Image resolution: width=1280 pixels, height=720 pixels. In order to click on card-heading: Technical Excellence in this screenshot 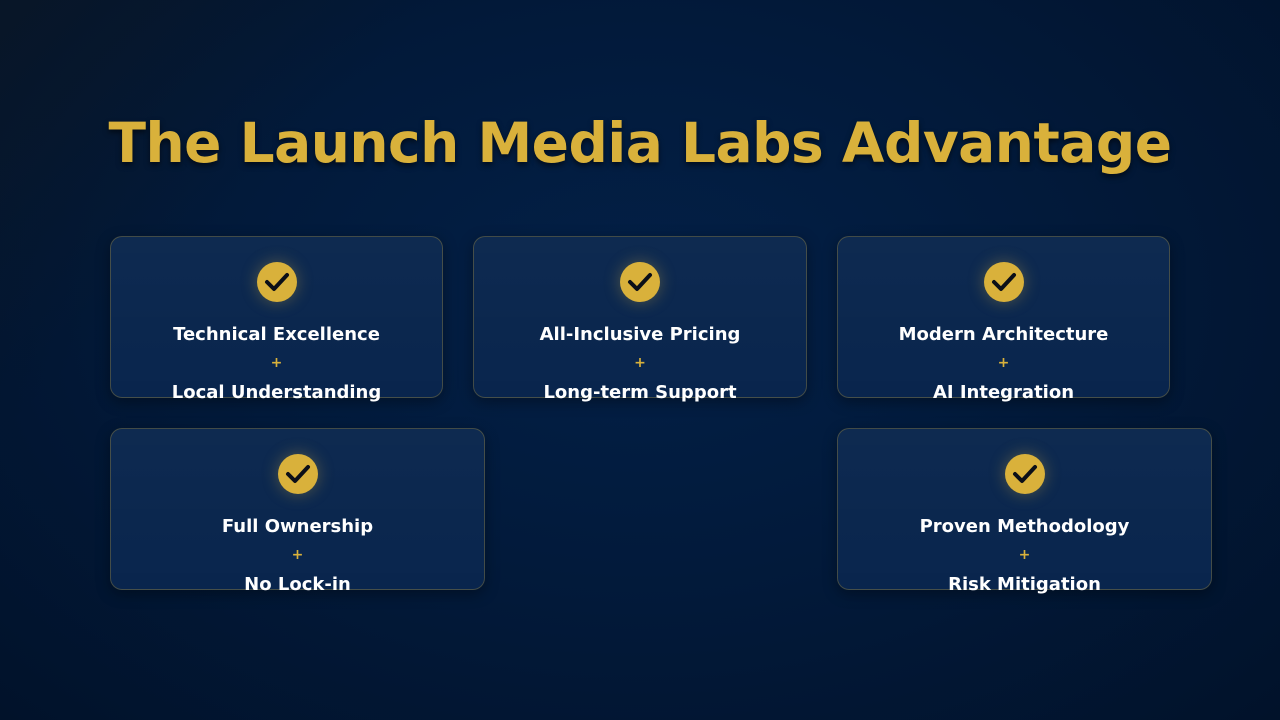, I will do `click(276, 334)`.